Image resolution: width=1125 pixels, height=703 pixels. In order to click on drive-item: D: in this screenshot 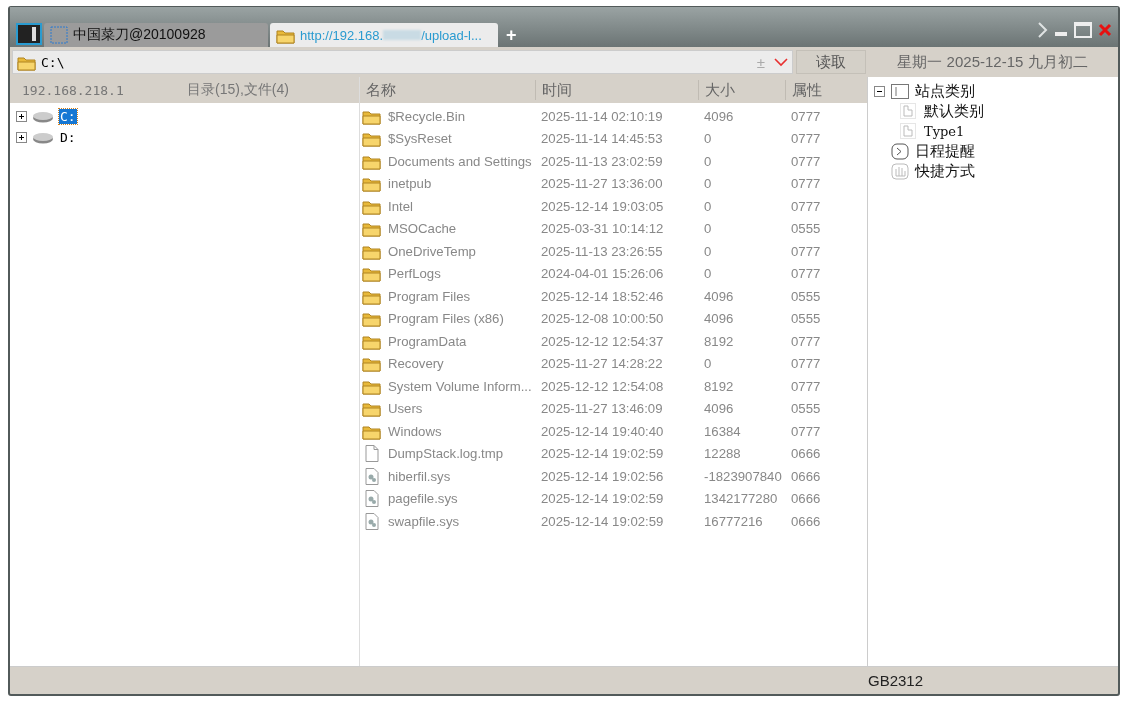, I will do `click(68, 137)`.